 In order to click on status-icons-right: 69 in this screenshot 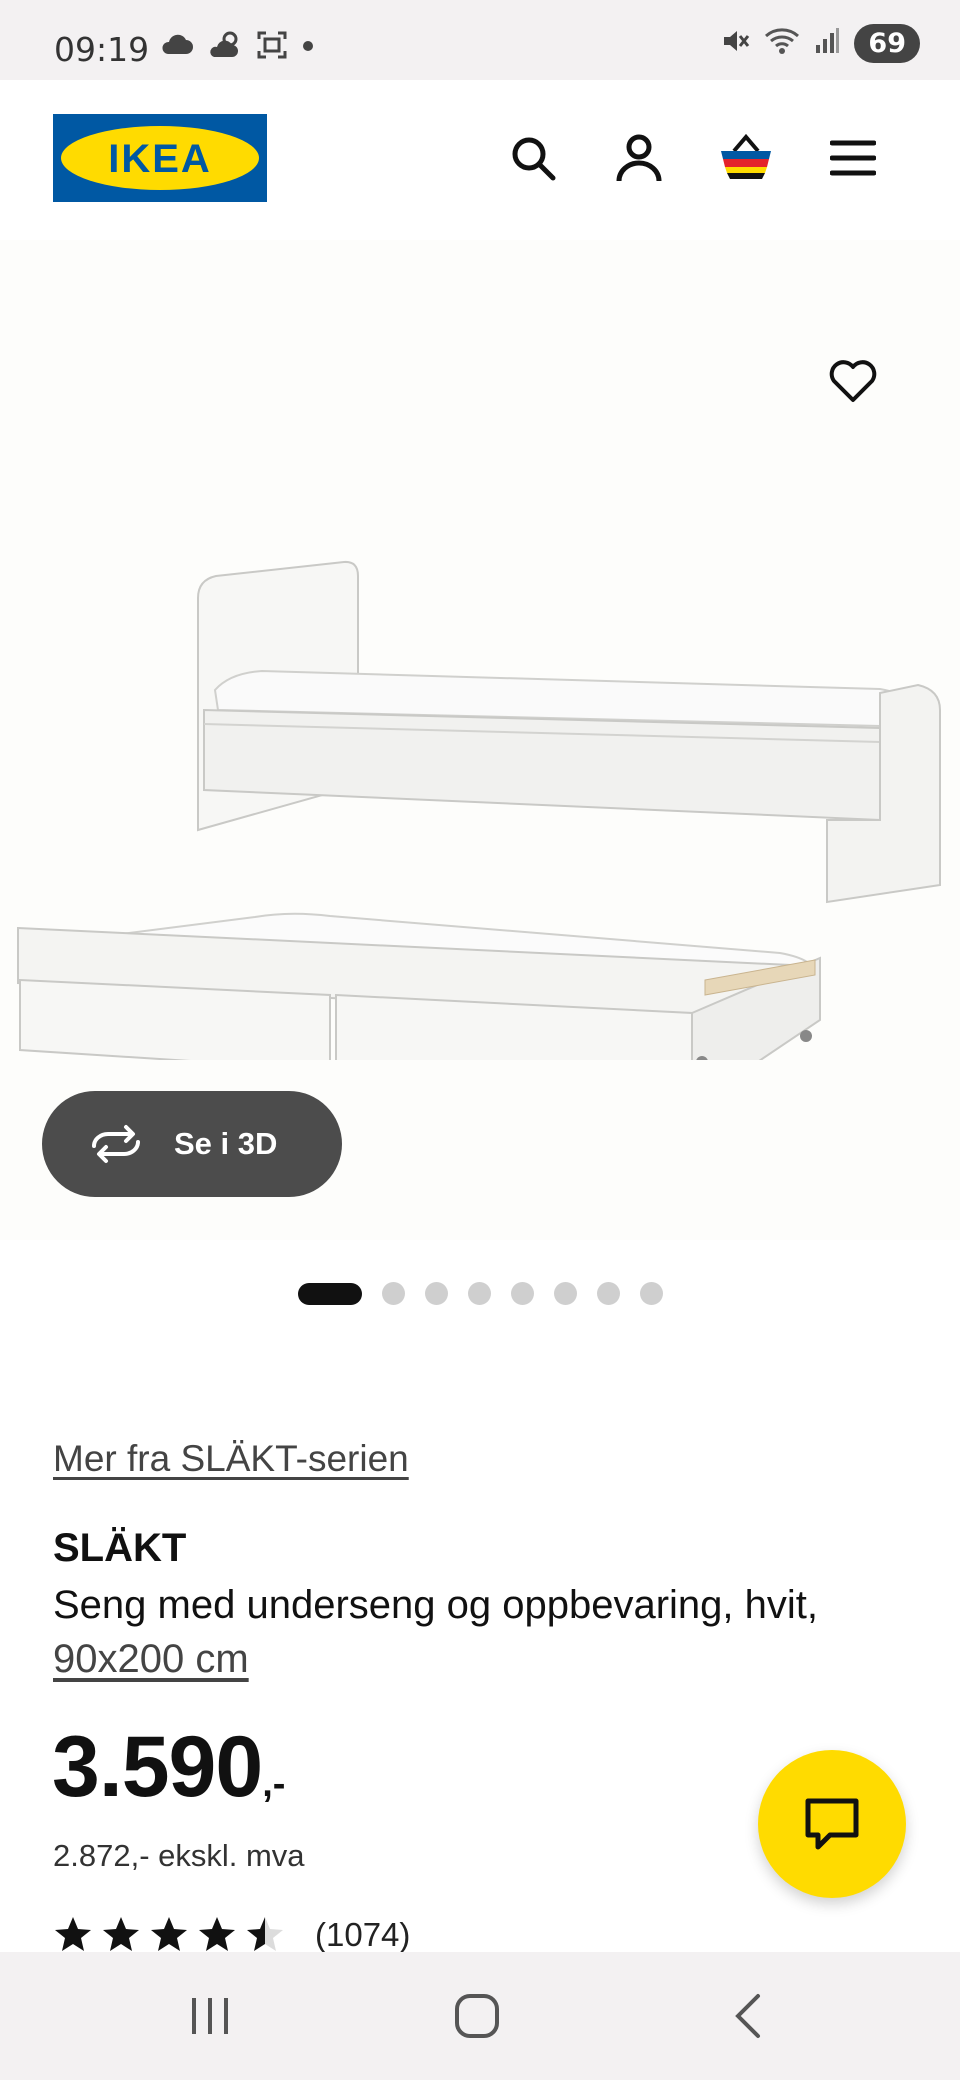, I will do `click(820, 43)`.